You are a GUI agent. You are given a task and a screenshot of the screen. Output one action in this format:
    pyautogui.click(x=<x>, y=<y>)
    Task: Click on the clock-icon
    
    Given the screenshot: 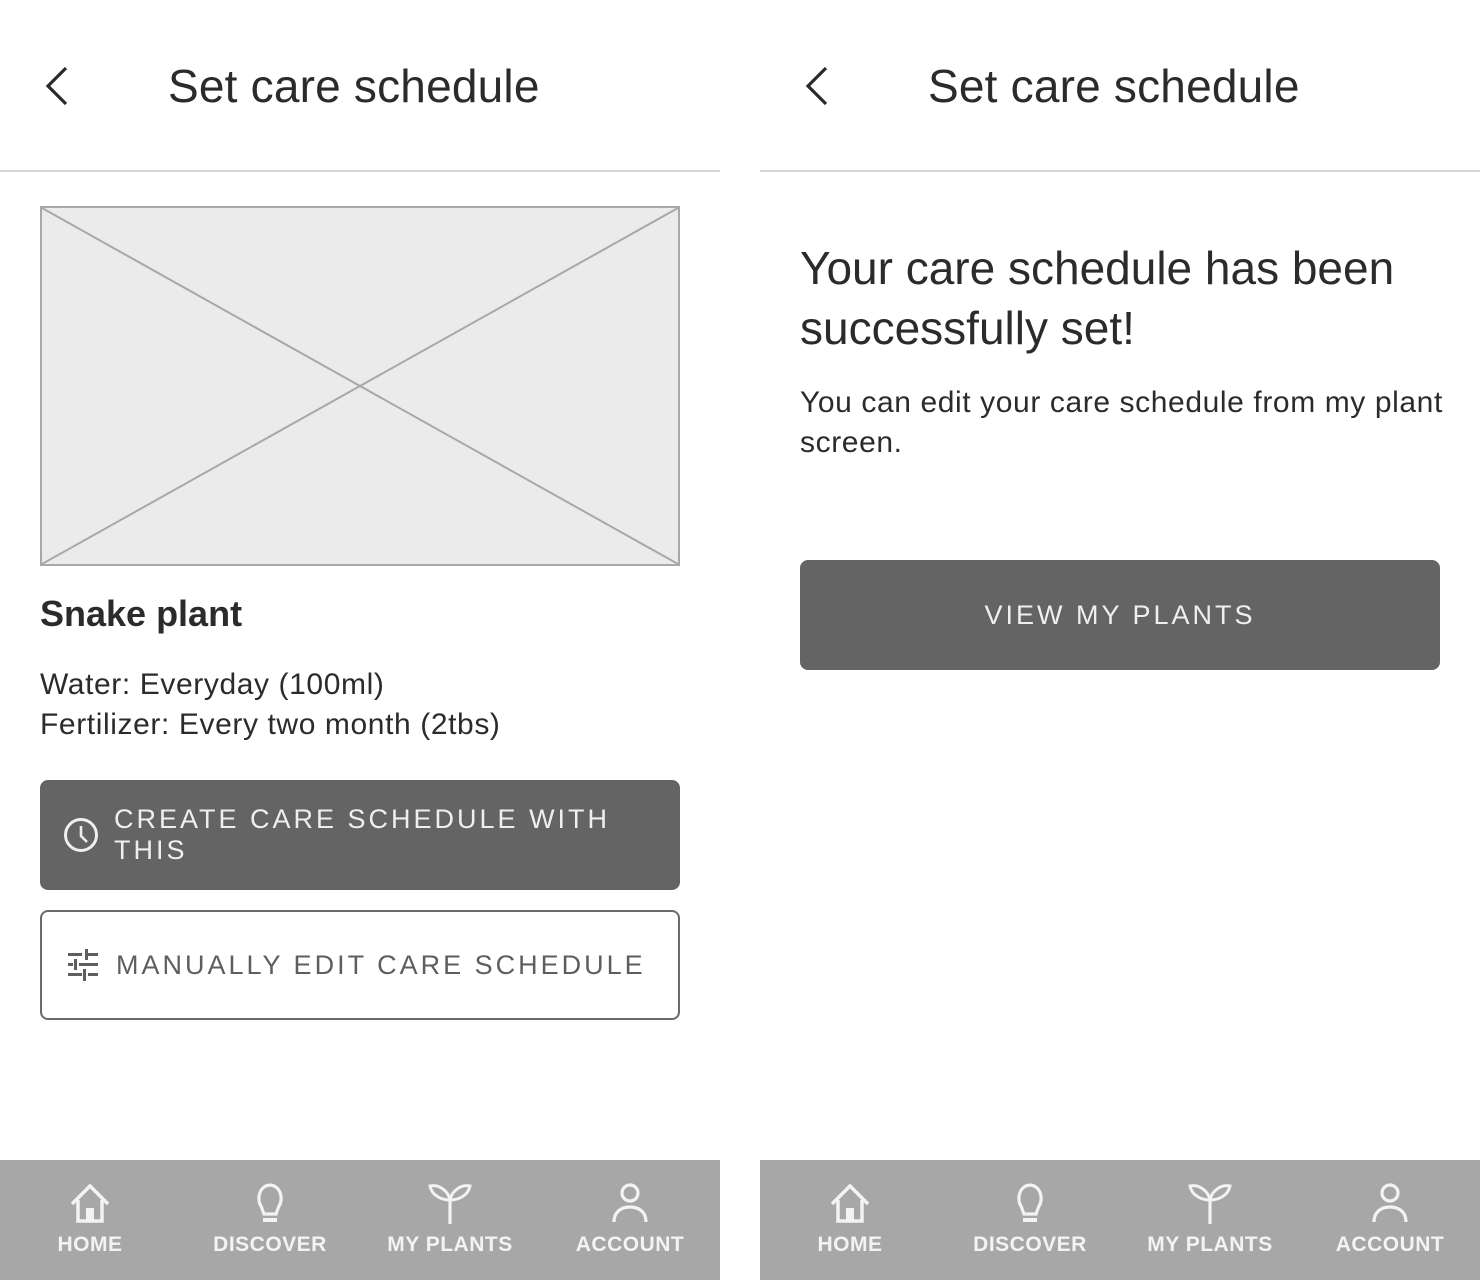 What is the action you would take?
    pyautogui.click(x=81, y=835)
    